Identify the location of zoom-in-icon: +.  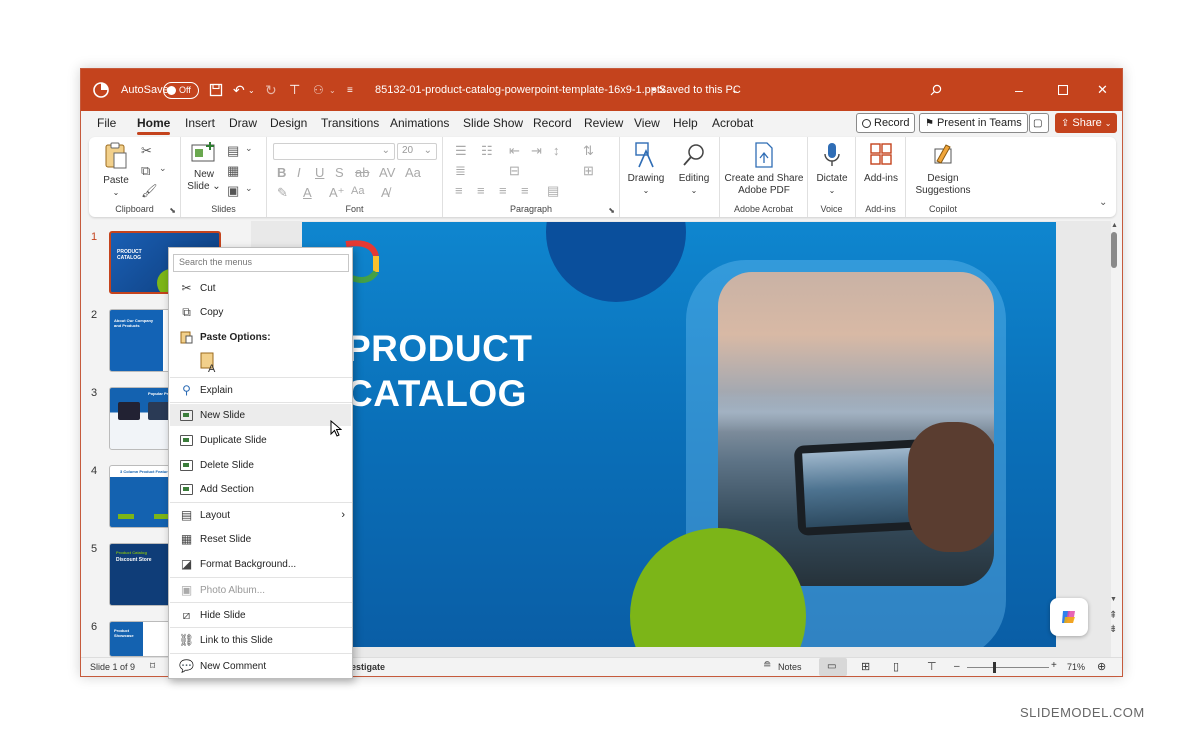
(1054, 665).